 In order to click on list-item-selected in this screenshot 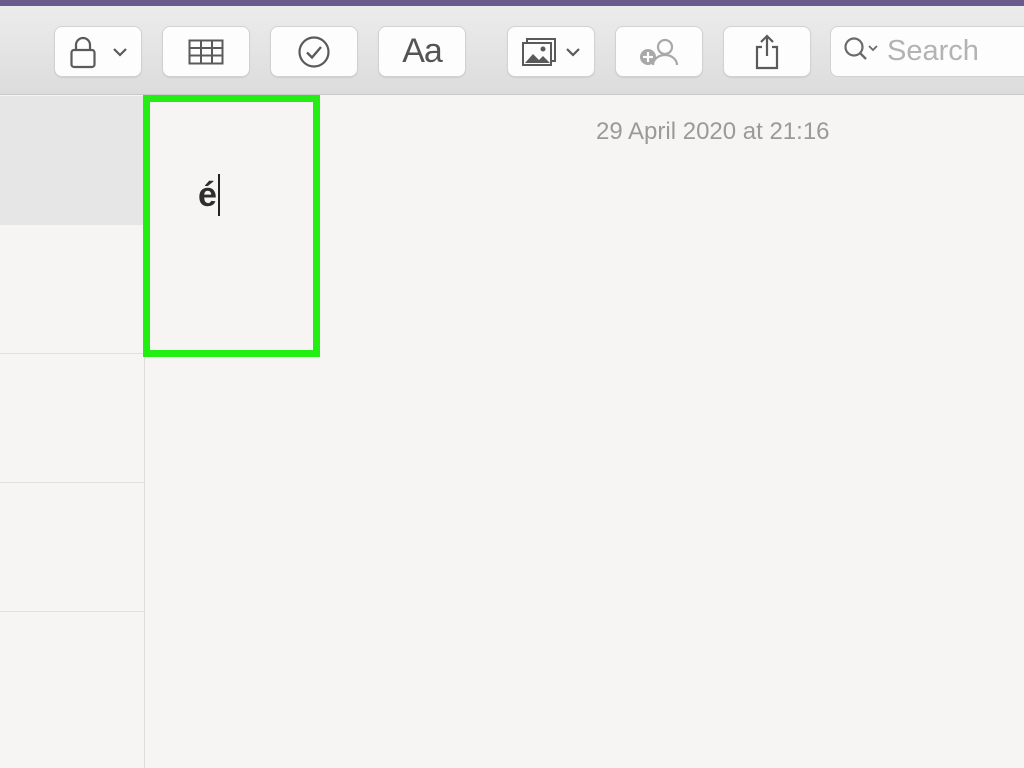, I will do `click(72, 160)`.